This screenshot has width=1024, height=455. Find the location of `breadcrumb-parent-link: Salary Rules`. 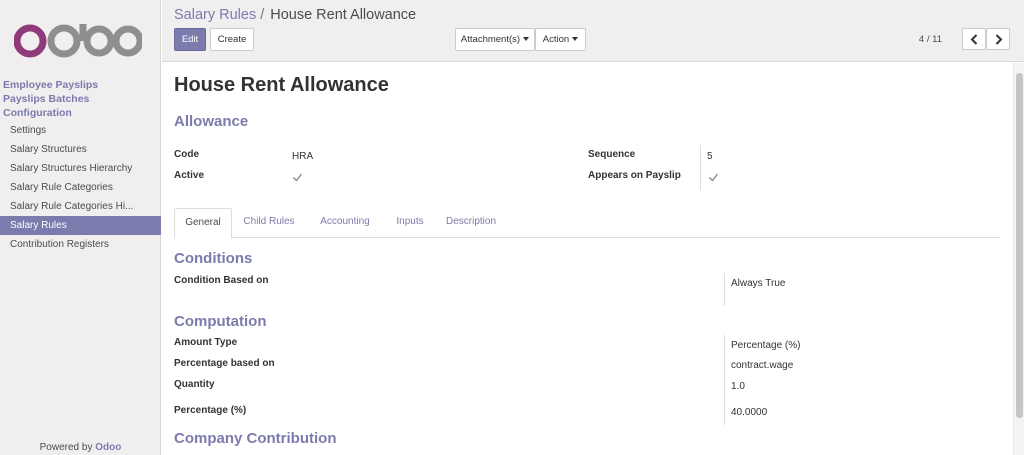

breadcrumb-parent-link: Salary Rules is located at coordinates (215, 15).